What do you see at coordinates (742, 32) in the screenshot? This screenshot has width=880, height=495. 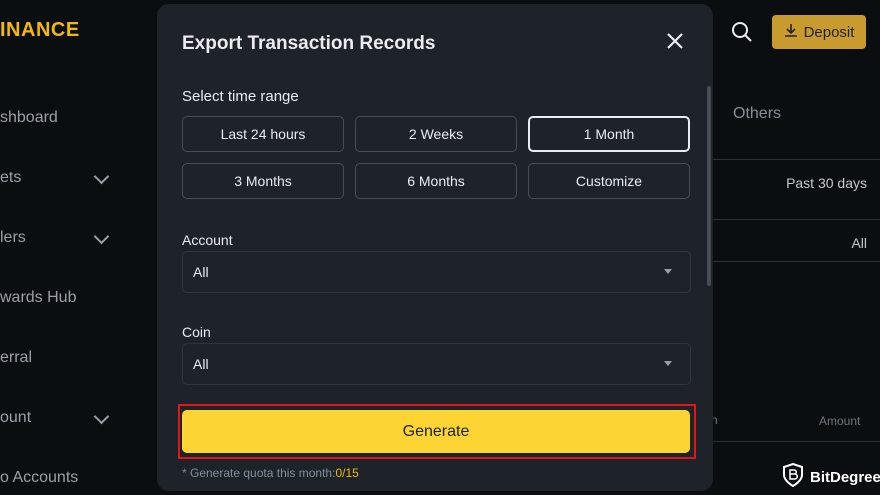 I see `search-icon` at bounding box center [742, 32].